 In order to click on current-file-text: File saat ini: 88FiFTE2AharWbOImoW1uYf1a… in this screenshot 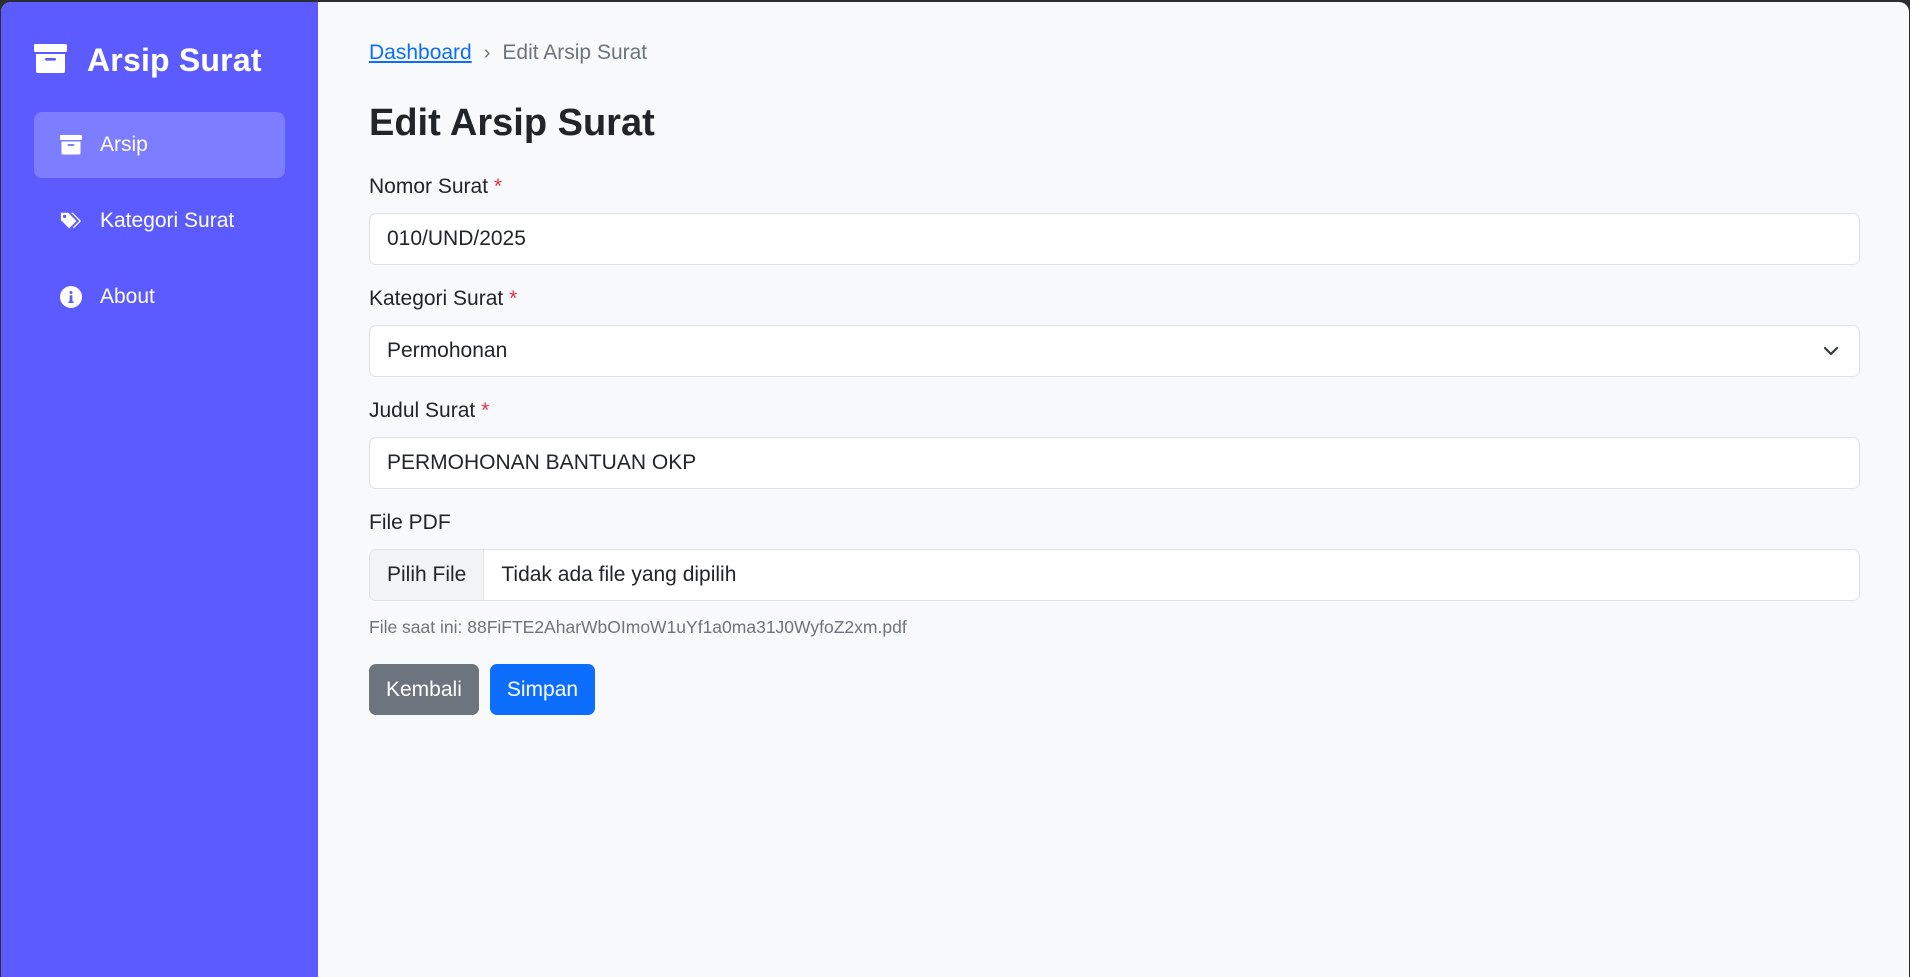, I will do `click(638, 627)`.